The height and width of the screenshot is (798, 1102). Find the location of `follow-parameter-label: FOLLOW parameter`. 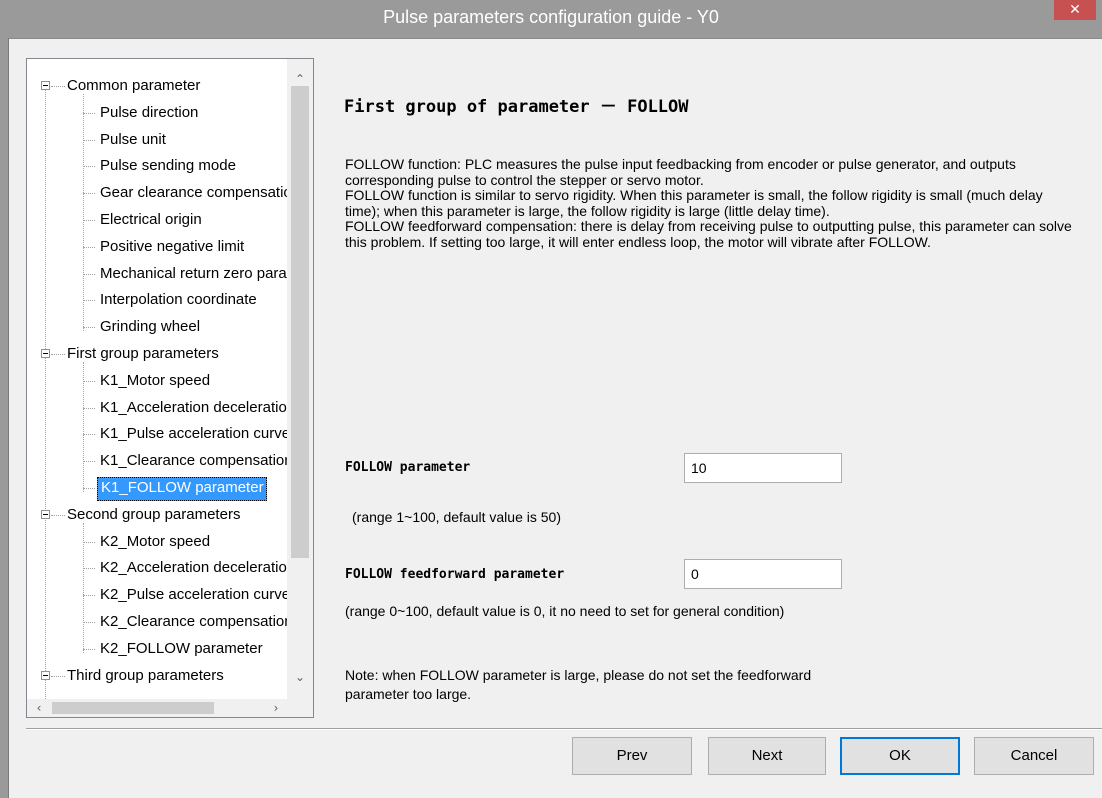

follow-parameter-label: FOLLOW parameter is located at coordinates (408, 467).